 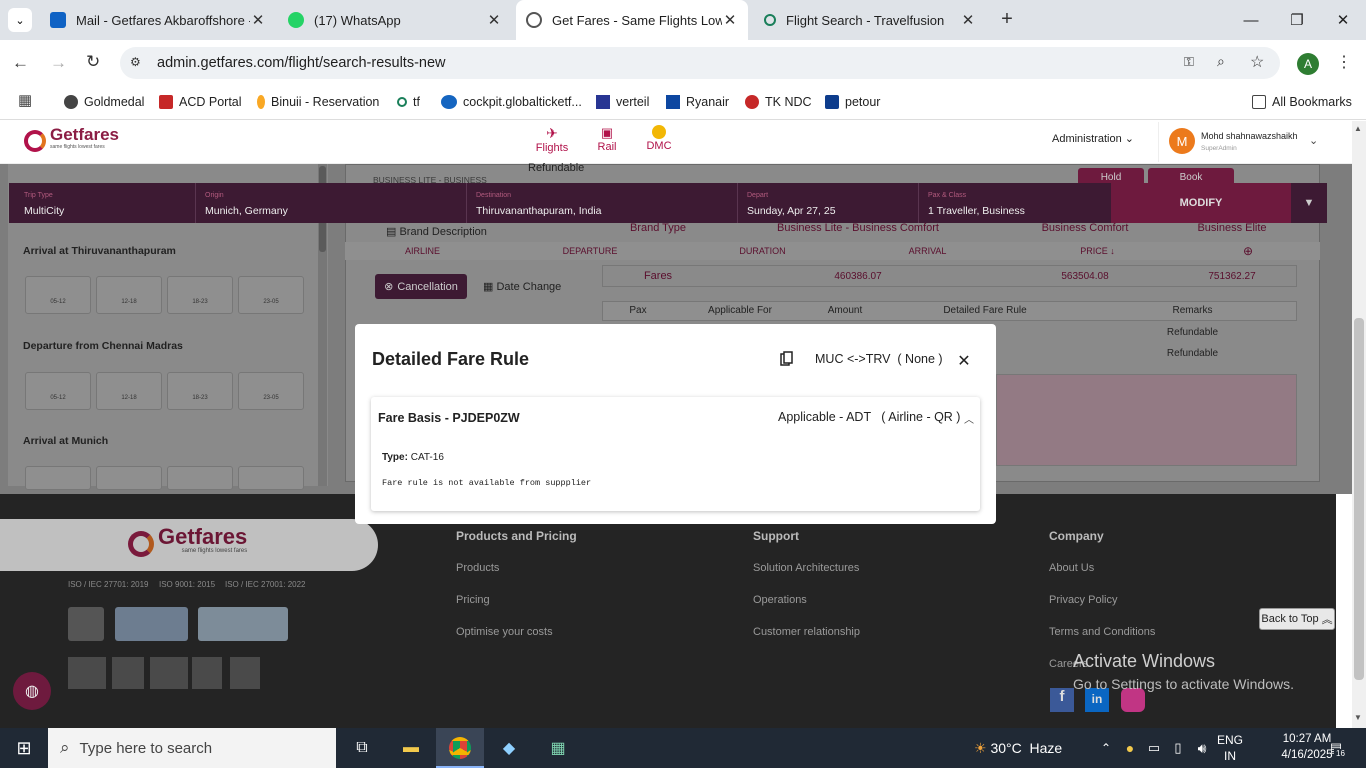 What do you see at coordinates (473, 600) in the screenshot?
I see `footer-link: Pricing` at bounding box center [473, 600].